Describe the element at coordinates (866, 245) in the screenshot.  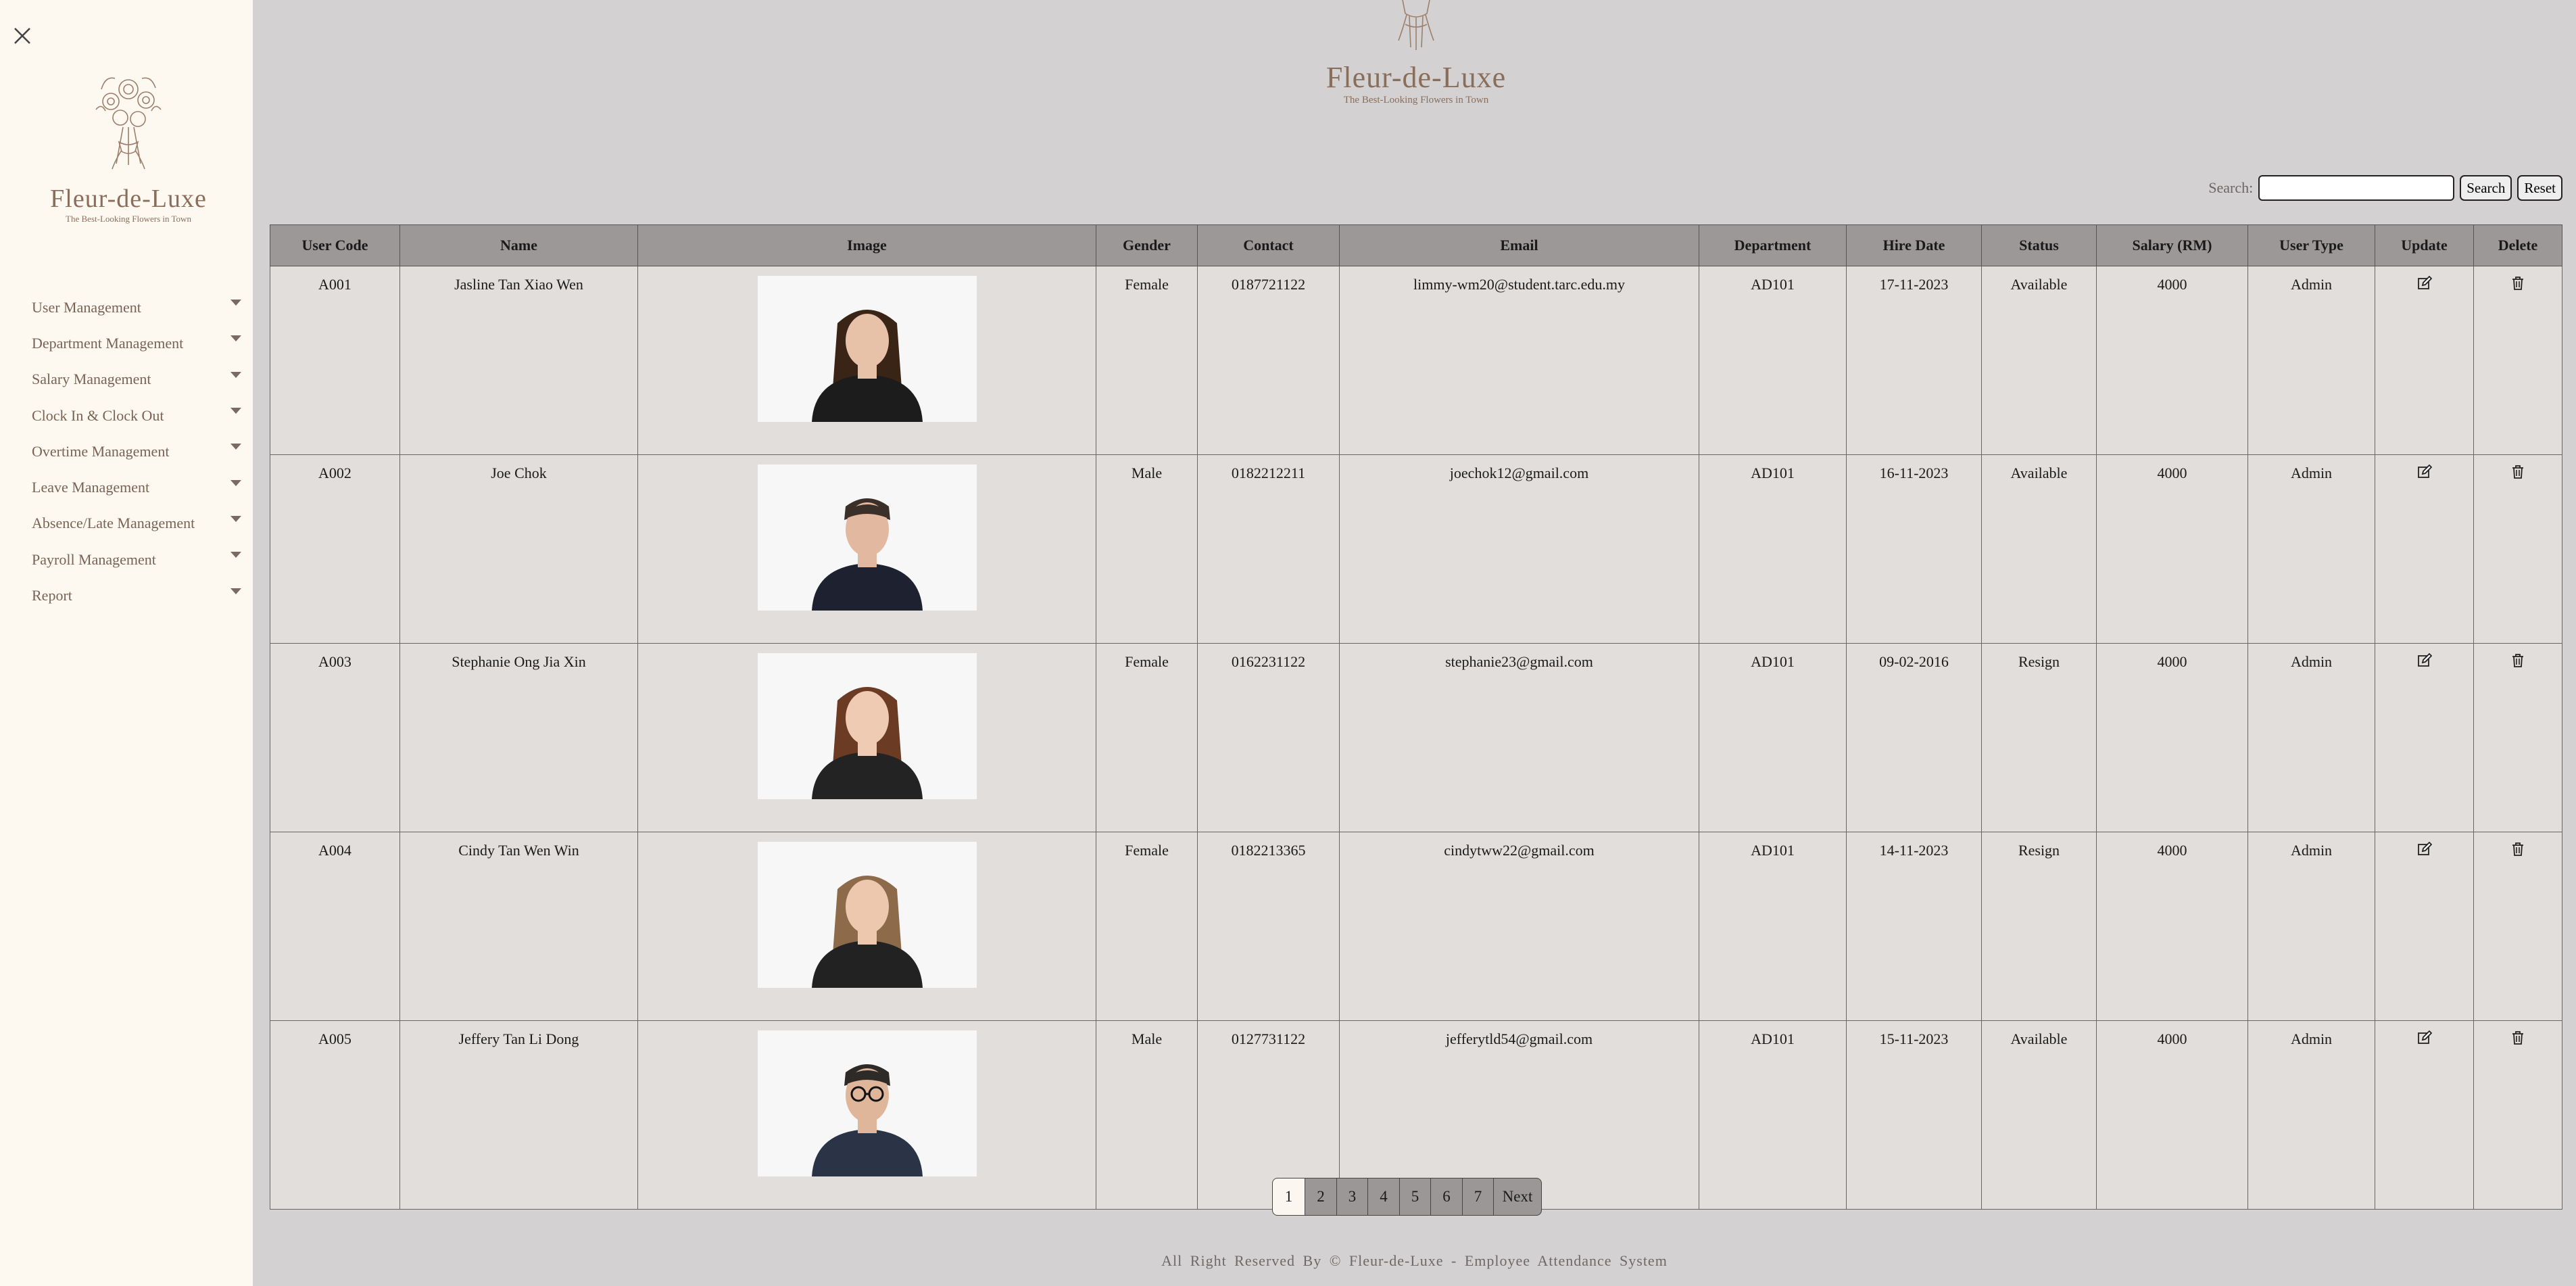
I see `column-header: Image` at that location.